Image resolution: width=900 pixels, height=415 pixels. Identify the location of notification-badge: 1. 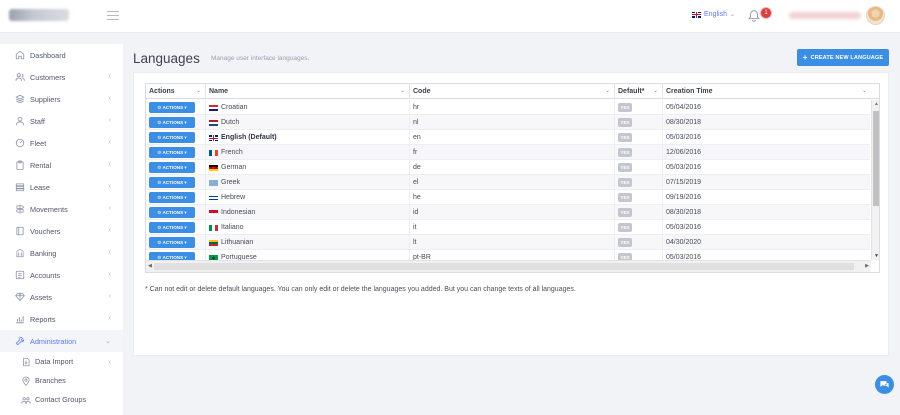
(766, 13).